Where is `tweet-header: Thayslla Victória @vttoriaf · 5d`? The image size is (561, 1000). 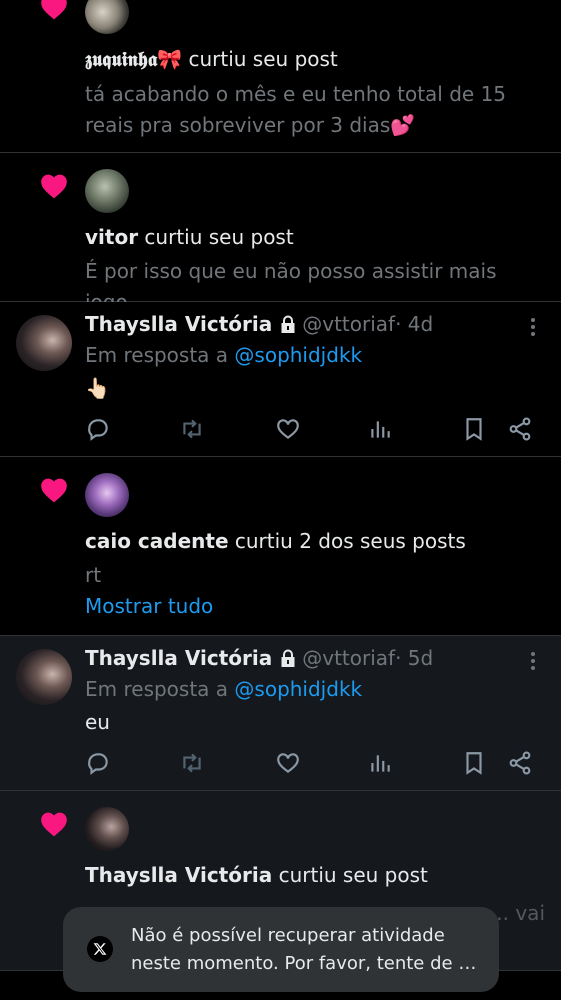
tweet-header: Thayslla Victória @vttoriaf · 5d is located at coordinates (259, 658).